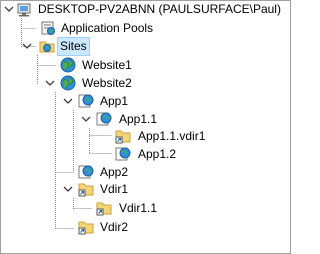 Image resolution: width=320 pixels, height=254 pixels. What do you see at coordinates (47, 46) in the screenshot?
I see `sites-folder-icon` at bounding box center [47, 46].